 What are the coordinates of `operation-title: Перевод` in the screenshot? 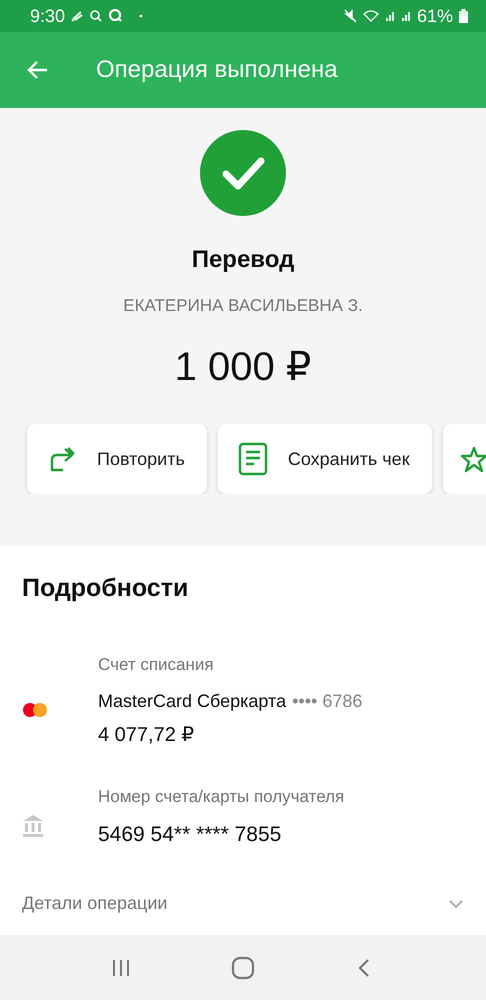 It's located at (243, 260).